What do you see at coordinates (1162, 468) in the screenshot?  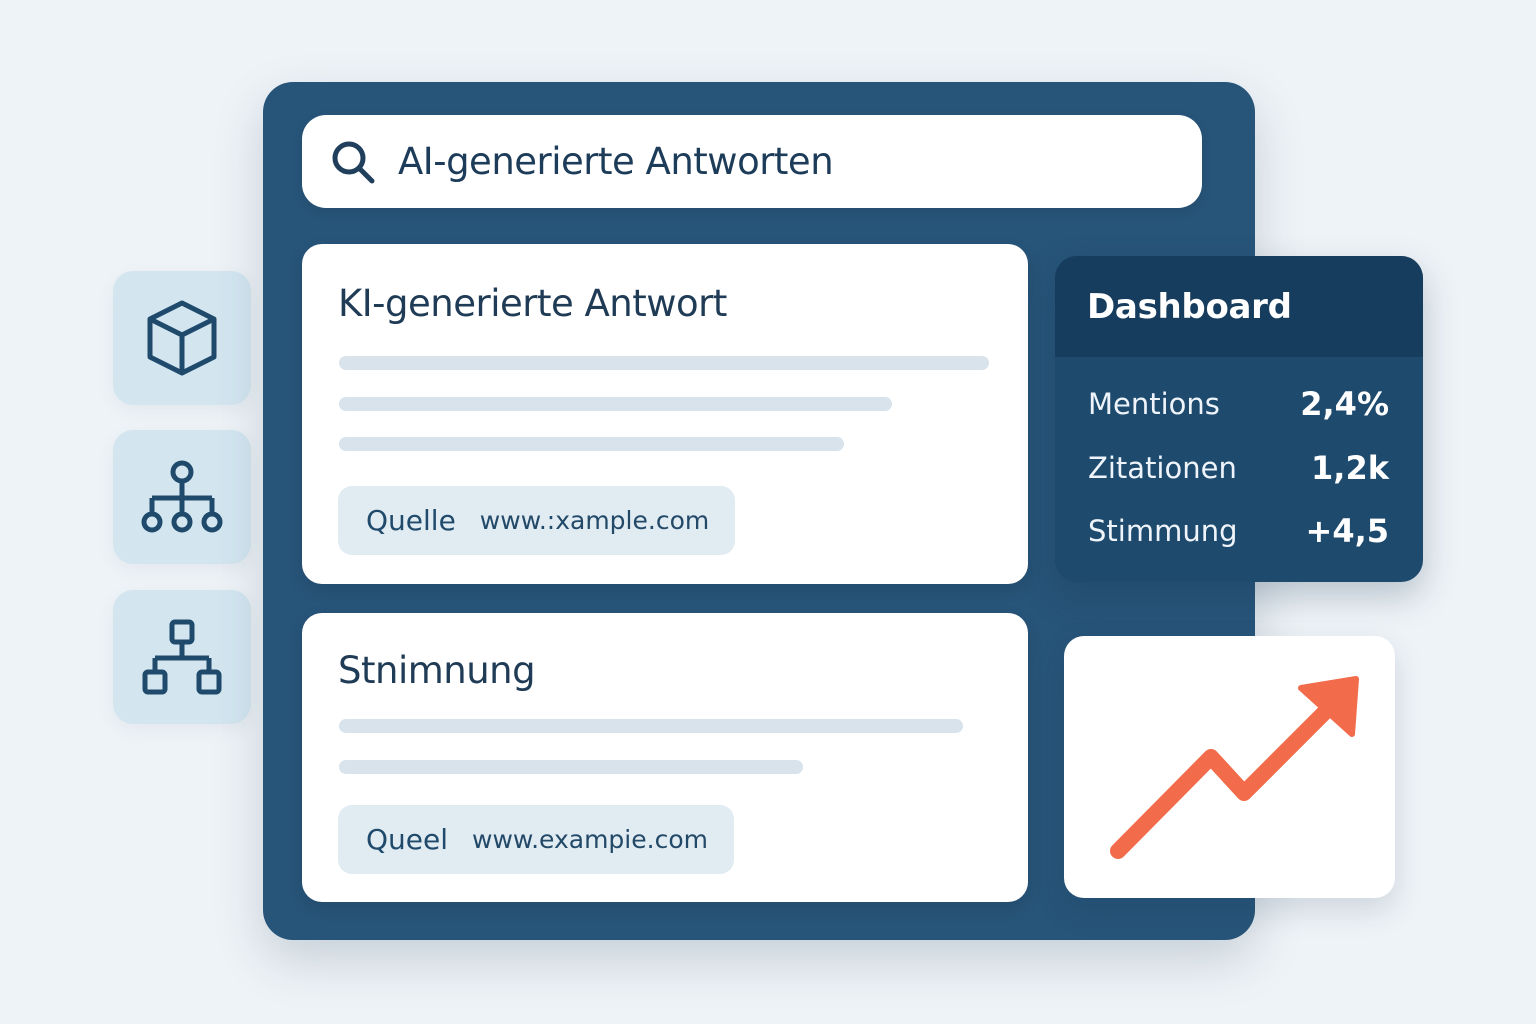 I see `metric-label: Zitationen` at bounding box center [1162, 468].